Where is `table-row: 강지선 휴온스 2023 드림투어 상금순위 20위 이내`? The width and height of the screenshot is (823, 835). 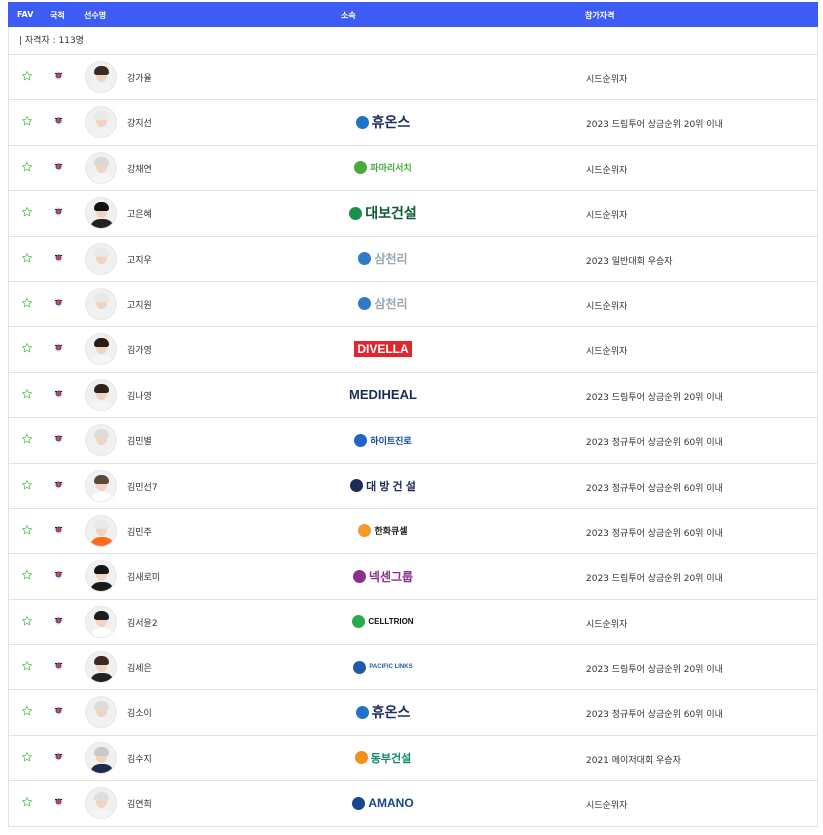
table-row: 강지선 휴온스 2023 드림투어 상금순위 20위 이내 is located at coordinates (413, 123).